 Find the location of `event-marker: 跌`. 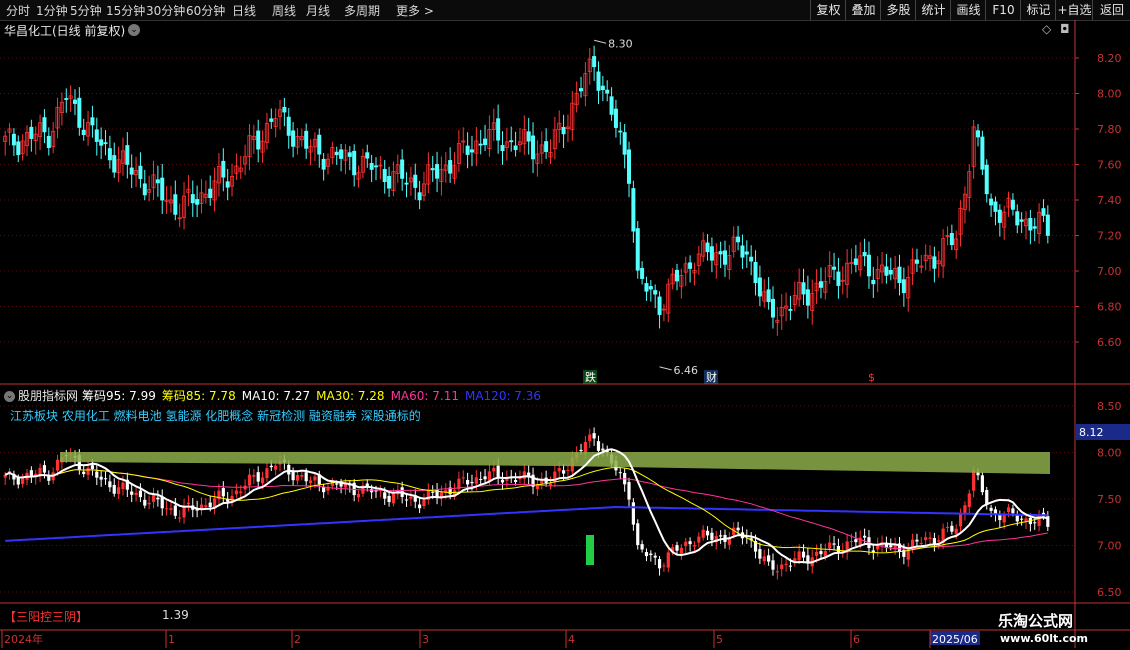

event-marker: 跌 is located at coordinates (590, 377).